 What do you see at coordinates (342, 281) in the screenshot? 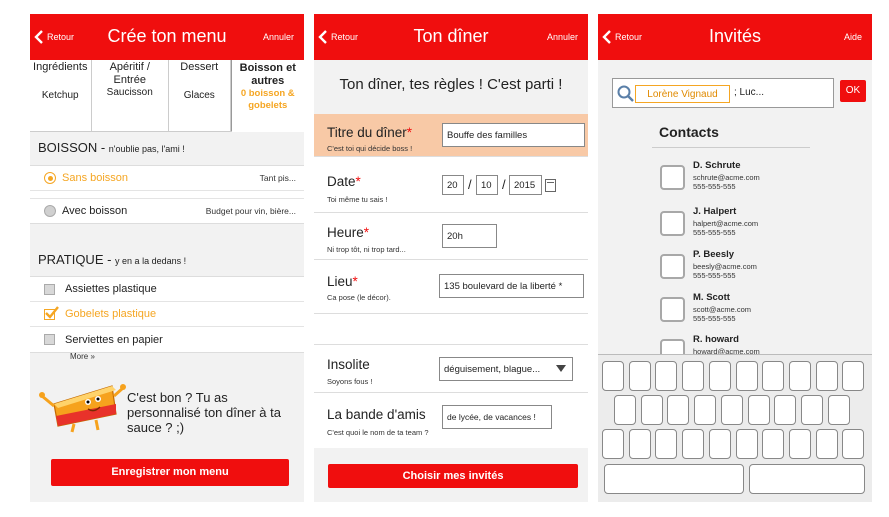
I see `field-label: Lieu*` at bounding box center [342, 281].